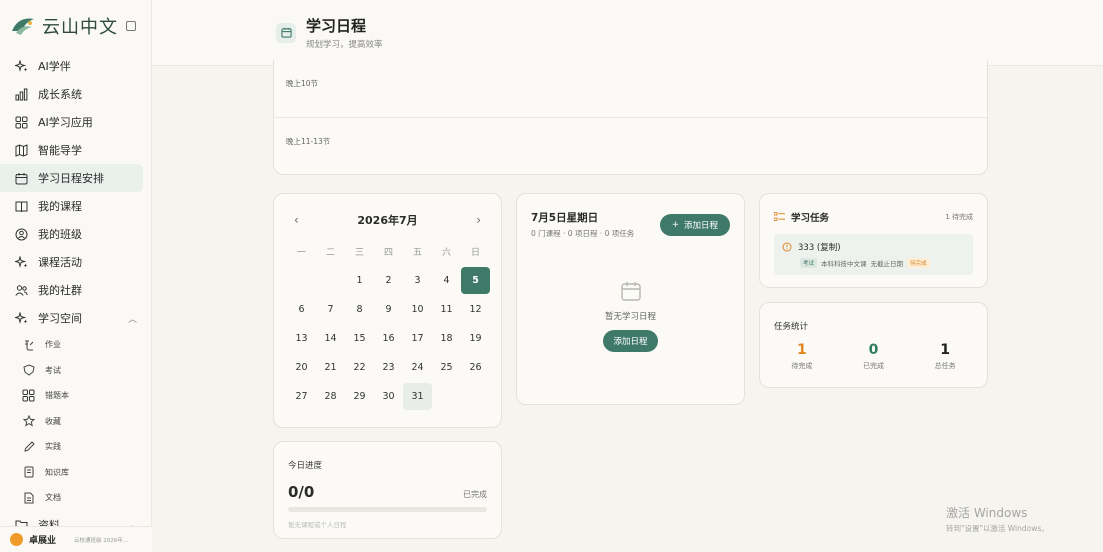  What do you see at coordinates (359, 309) in the screenshot?
I see `calendar-day: 8` at bounding box center [359, 309].